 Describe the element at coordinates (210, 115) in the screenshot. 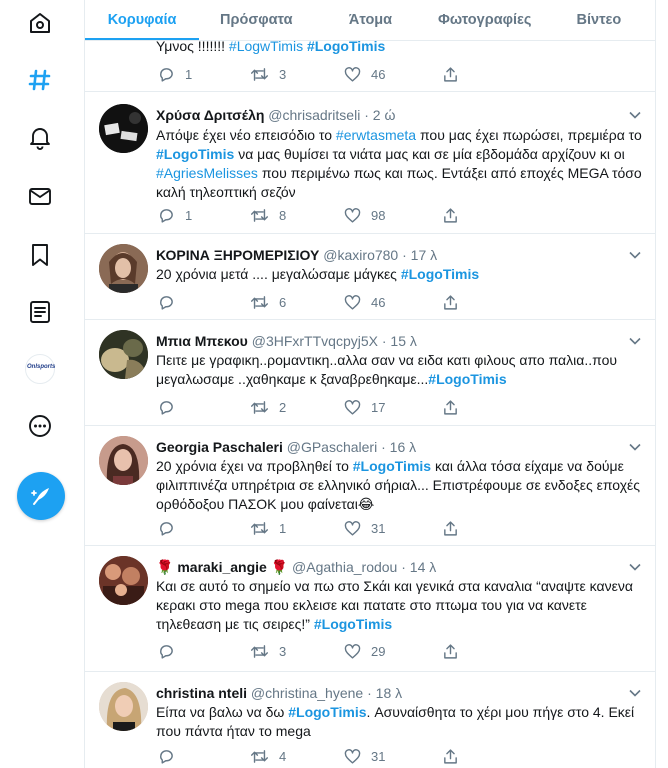

I see `display-name: Χρύσα Δριτσέλη` at that location.